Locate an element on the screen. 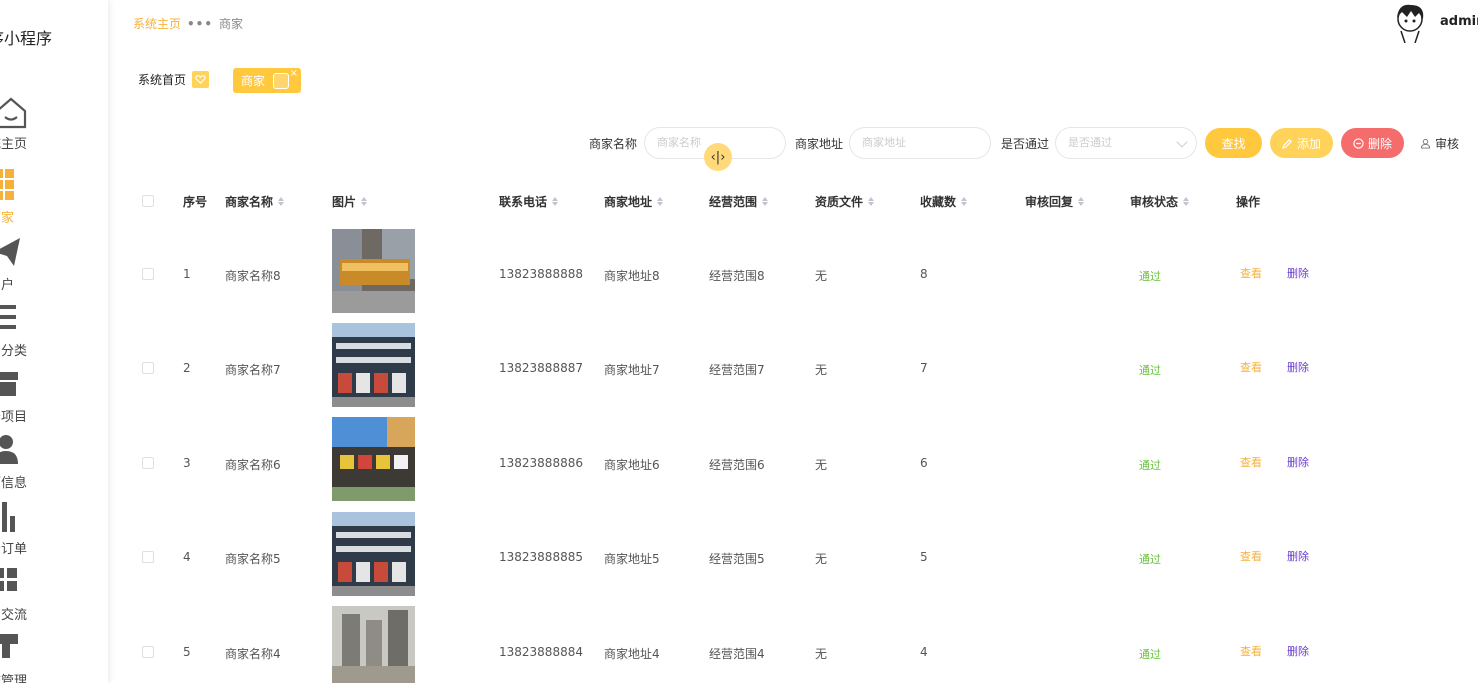 The width and height of the screenshot is (1478, 683). cell-favorites: 6 is located at coordinates (924, 463).